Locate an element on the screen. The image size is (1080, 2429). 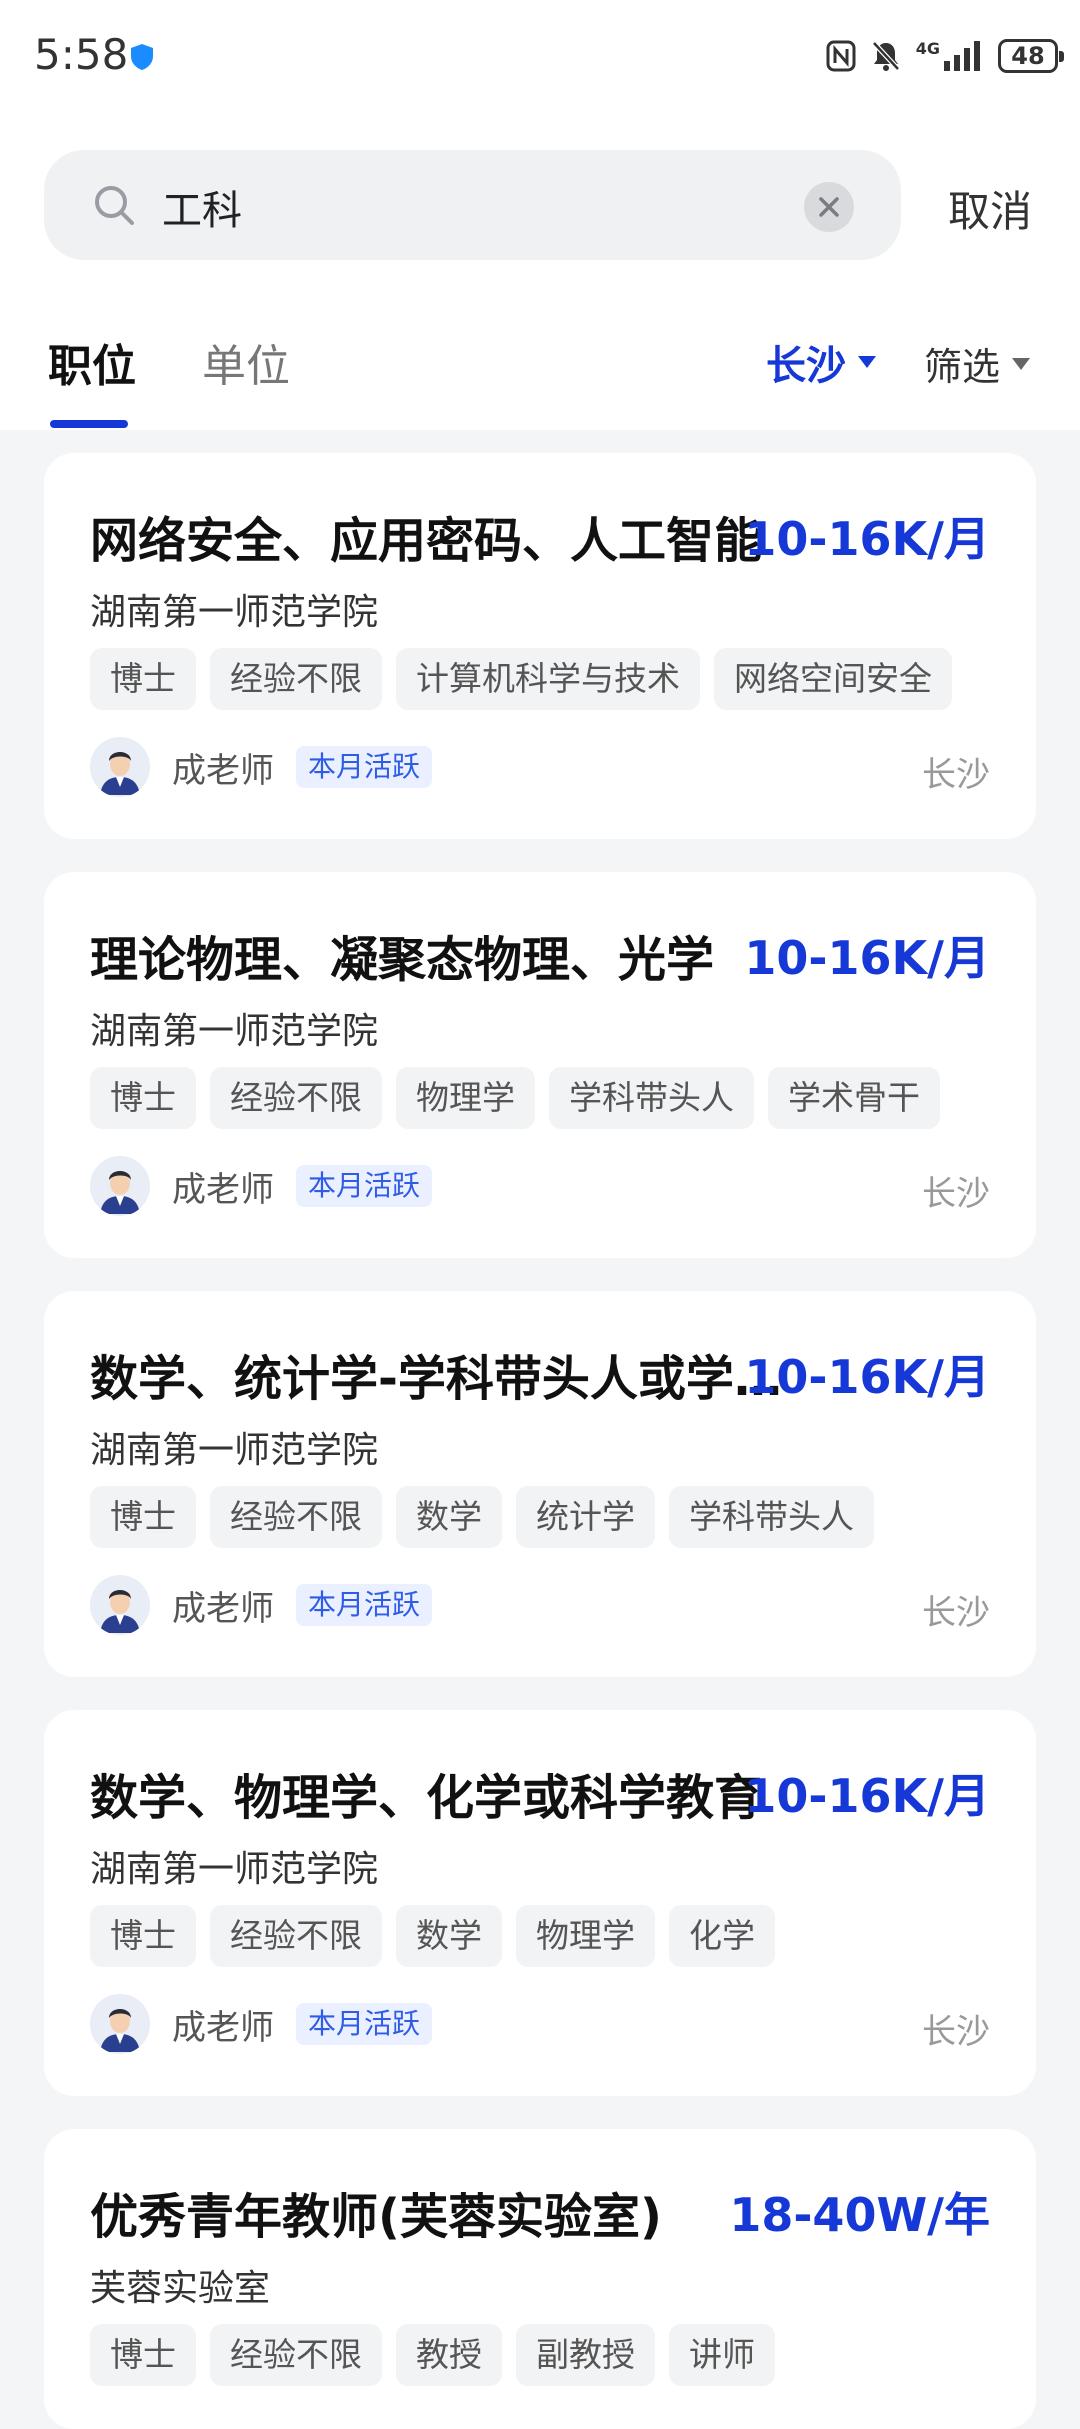
job-tags: 博士 经验不限 教授 副教授 讲师 is located at coordinates (432, 2355).